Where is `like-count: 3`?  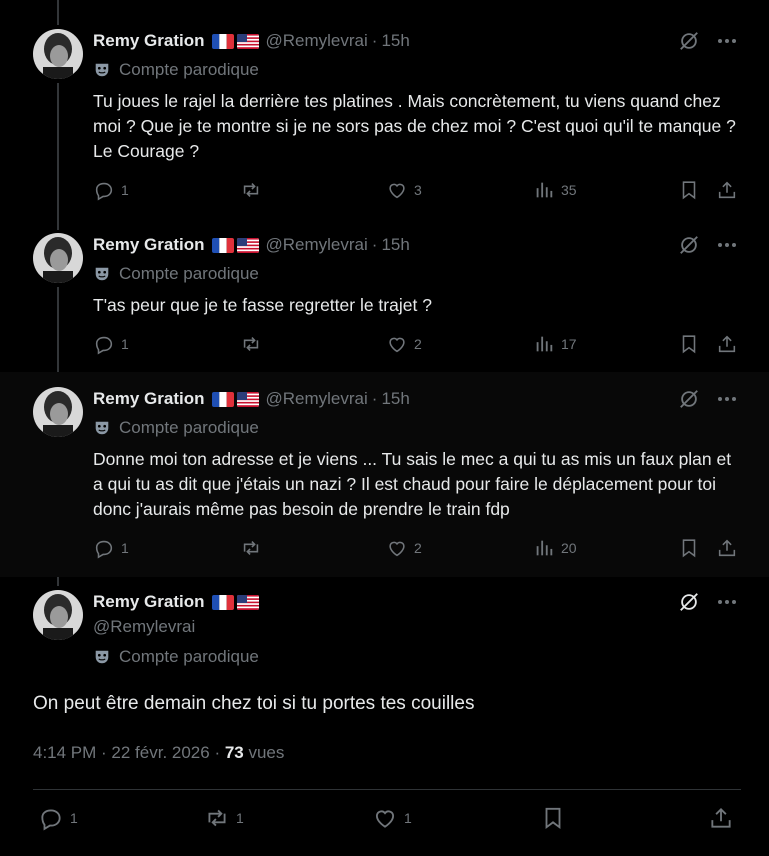 like-count: 3 is located at coordinates (418, 190).